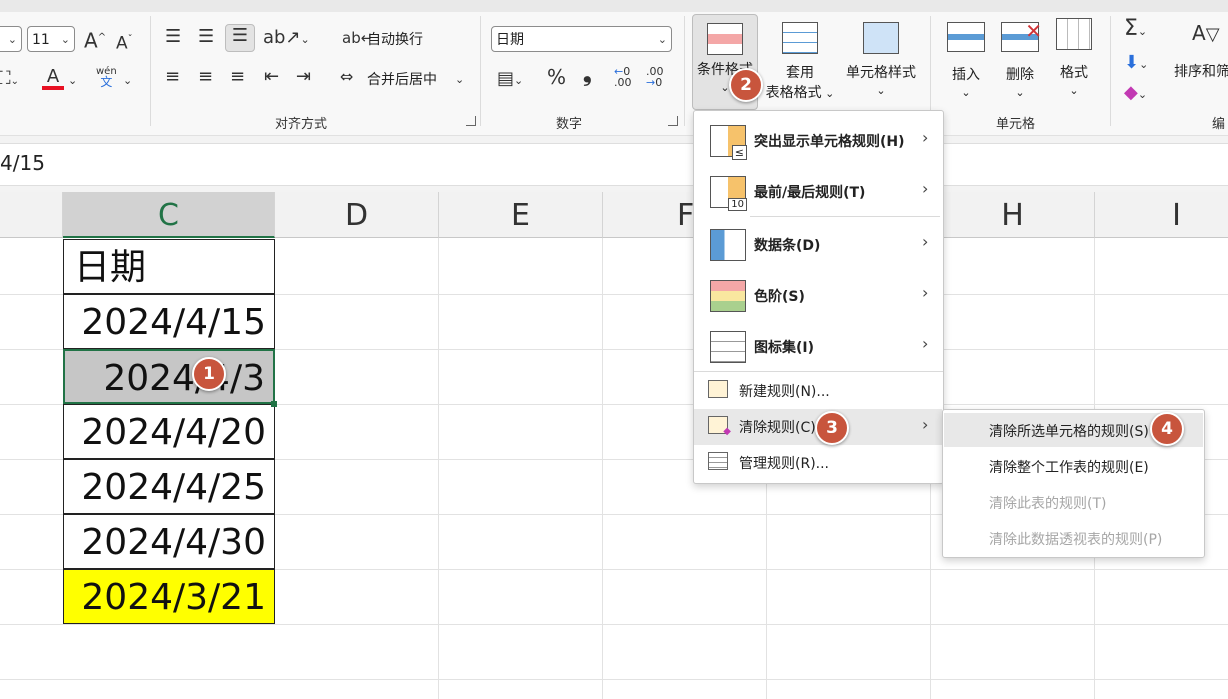 This screenshot has width=1228, height=699. I want to click on align-left-icon: ≡, so click(172, 77).